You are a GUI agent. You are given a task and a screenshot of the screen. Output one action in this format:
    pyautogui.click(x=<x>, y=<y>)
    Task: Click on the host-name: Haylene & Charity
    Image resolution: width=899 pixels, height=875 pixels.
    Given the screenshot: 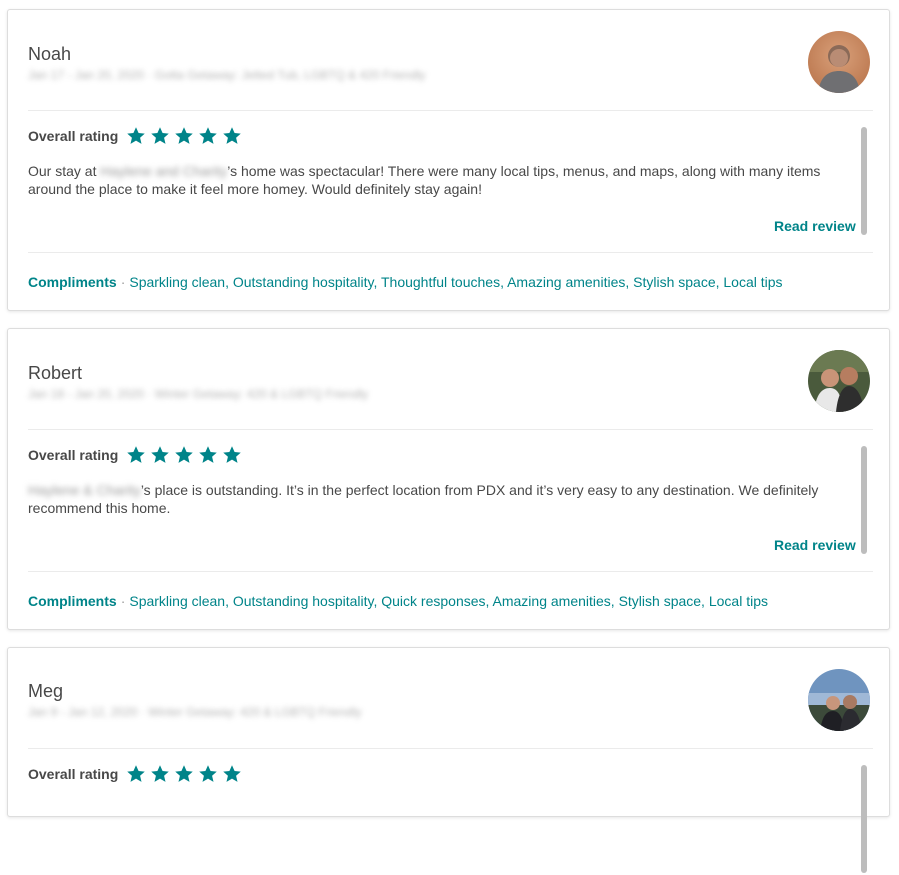 What is the action you would take?
    pyautogui.click(x=84, y=490)
    